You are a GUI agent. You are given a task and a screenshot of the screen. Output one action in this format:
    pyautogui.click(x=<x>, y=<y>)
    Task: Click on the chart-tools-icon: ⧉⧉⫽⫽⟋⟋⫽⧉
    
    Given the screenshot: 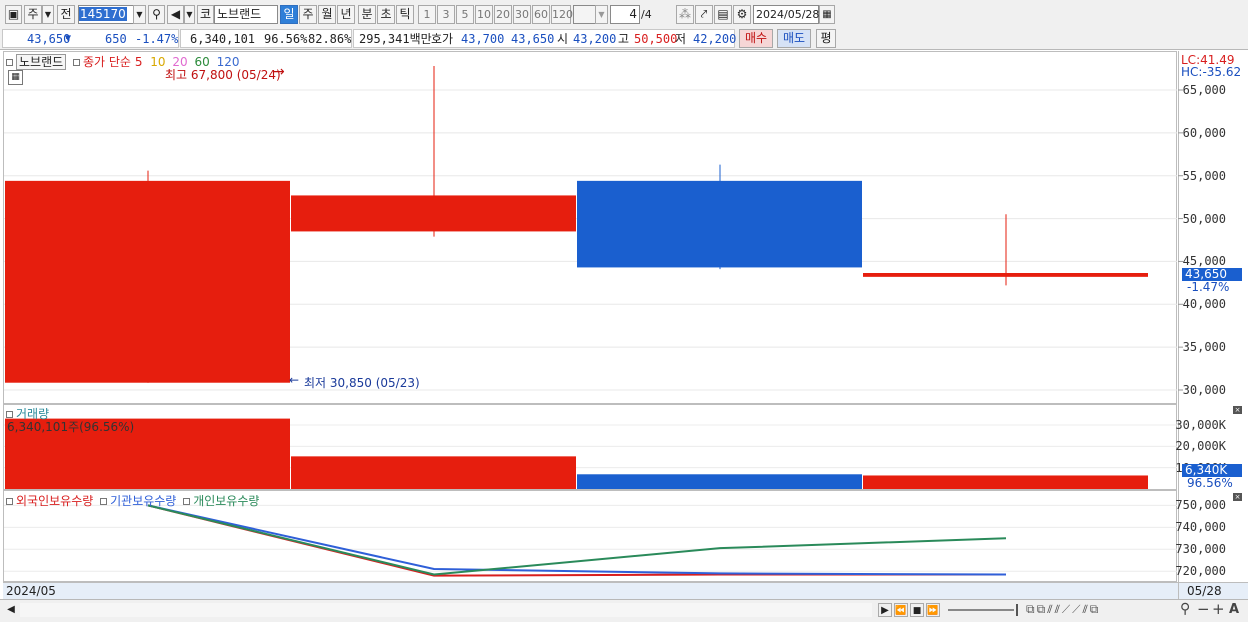 What is the action you would take?
    pyautogui.click(x=1063, y=609)
    